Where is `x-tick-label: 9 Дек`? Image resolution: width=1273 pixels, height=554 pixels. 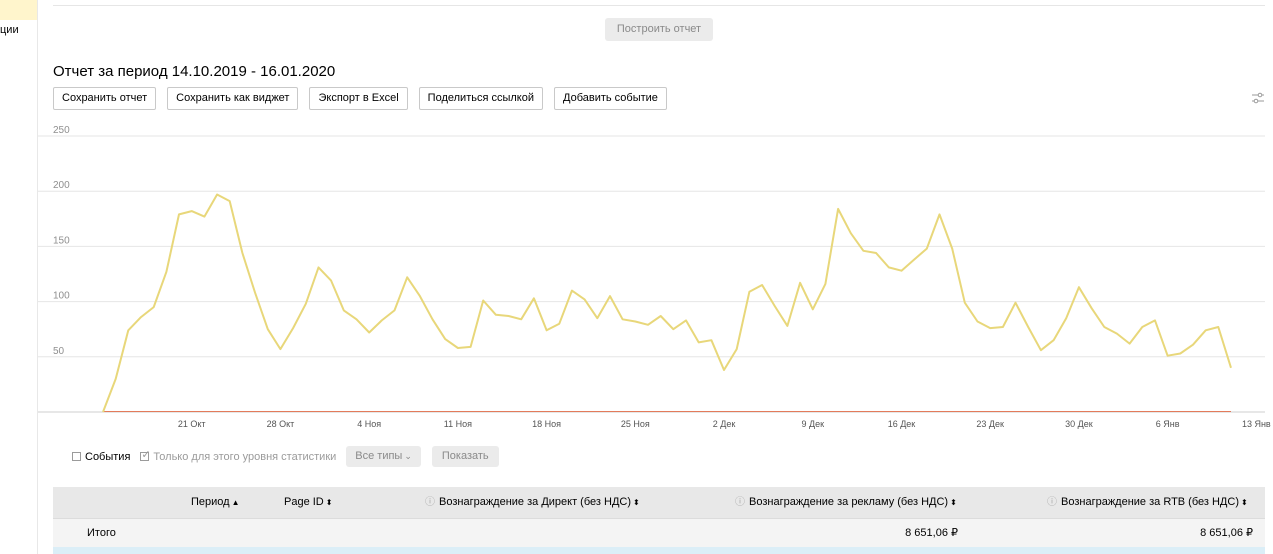
x-tick-label: 9 Дек is located at coordinates (812, 424).